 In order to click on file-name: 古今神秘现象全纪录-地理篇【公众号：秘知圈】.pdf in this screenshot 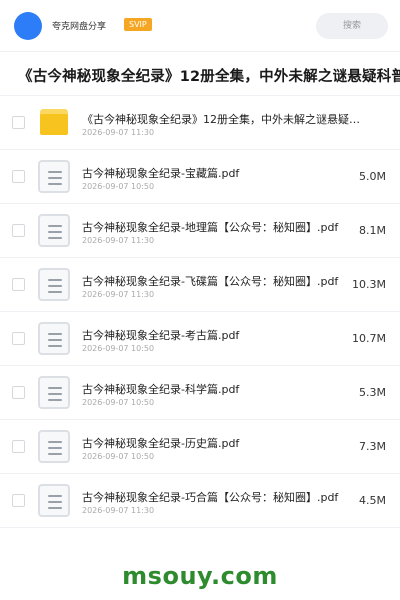, I will do `click(210, 227)`.